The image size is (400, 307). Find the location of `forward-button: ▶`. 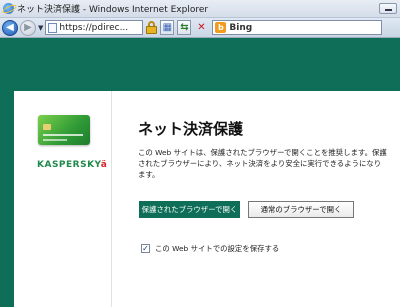

forward-button: ▶ is located at coordinates (28, 27).